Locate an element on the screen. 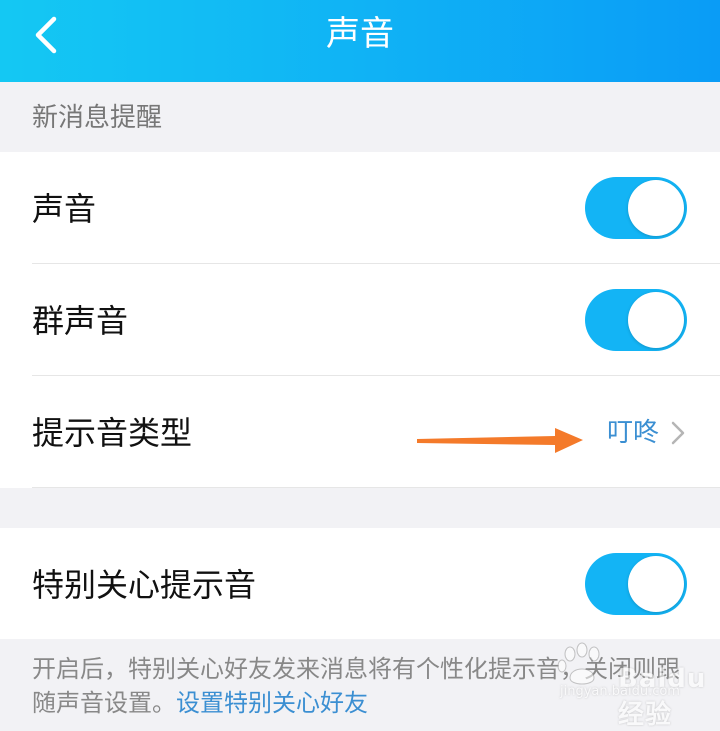  setting-label-special-care-tone: 特别关心提示音 is located at coordinates (144, 585).